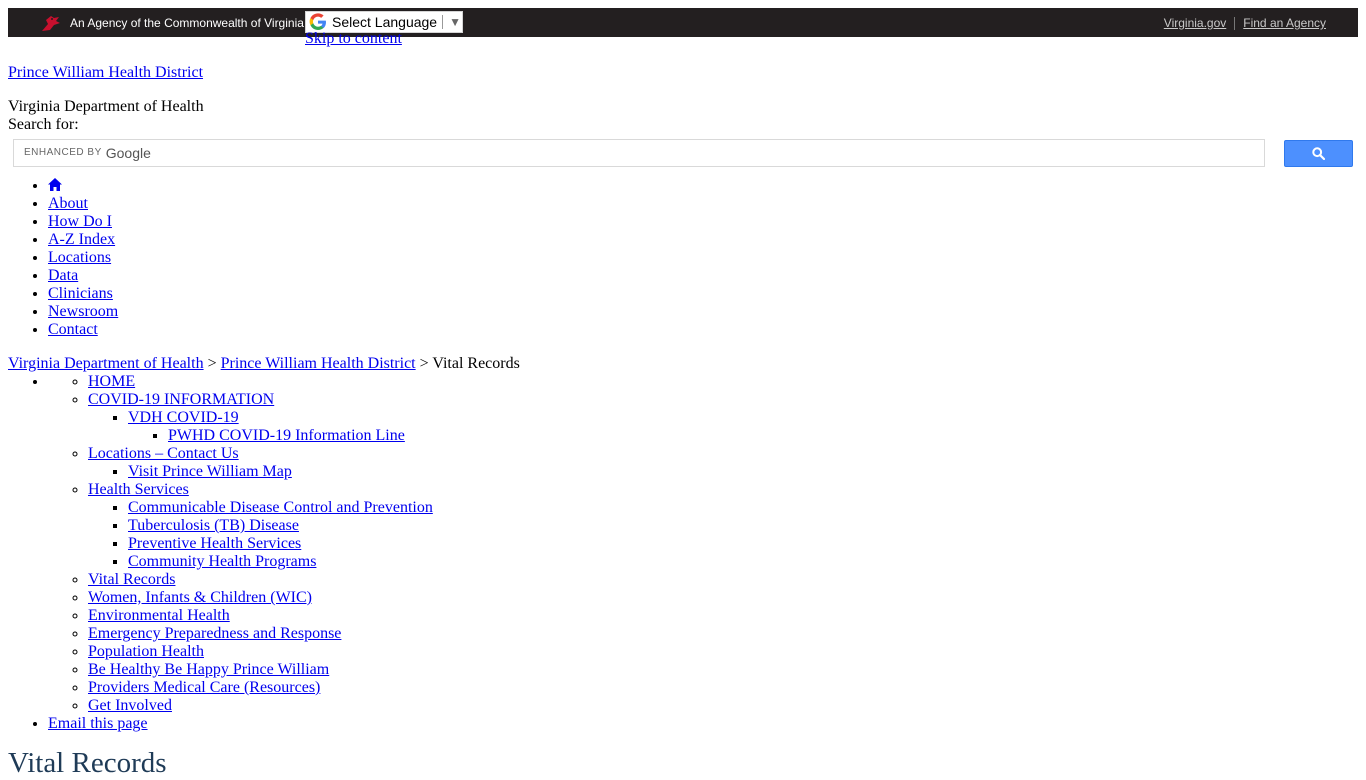 The height and width of the screenshot is (780, 1366). What do you see at coordinates (106, 363) in the screenshot?
I see `breadcrumb-vdh-link: Virginia Department of Health` at bounding box center [106, 363].